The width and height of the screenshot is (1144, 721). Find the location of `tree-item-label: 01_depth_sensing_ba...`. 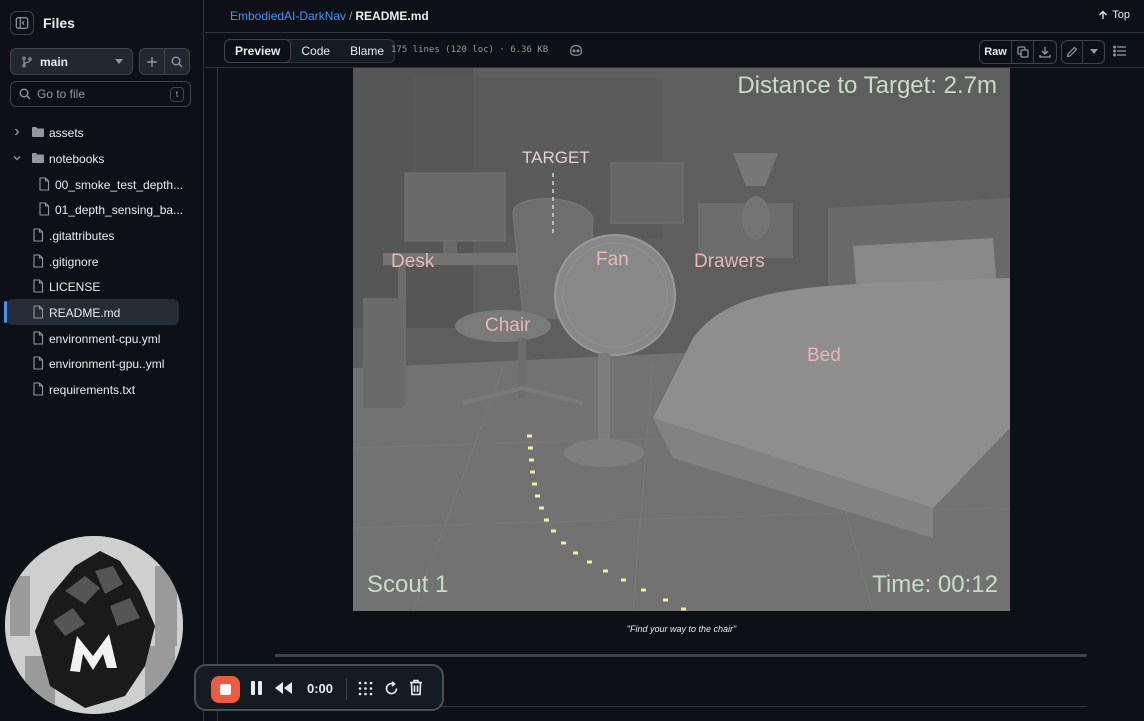

tree-item-label: 01_depth_sensing_ba... is located at coordinates (119, 210).